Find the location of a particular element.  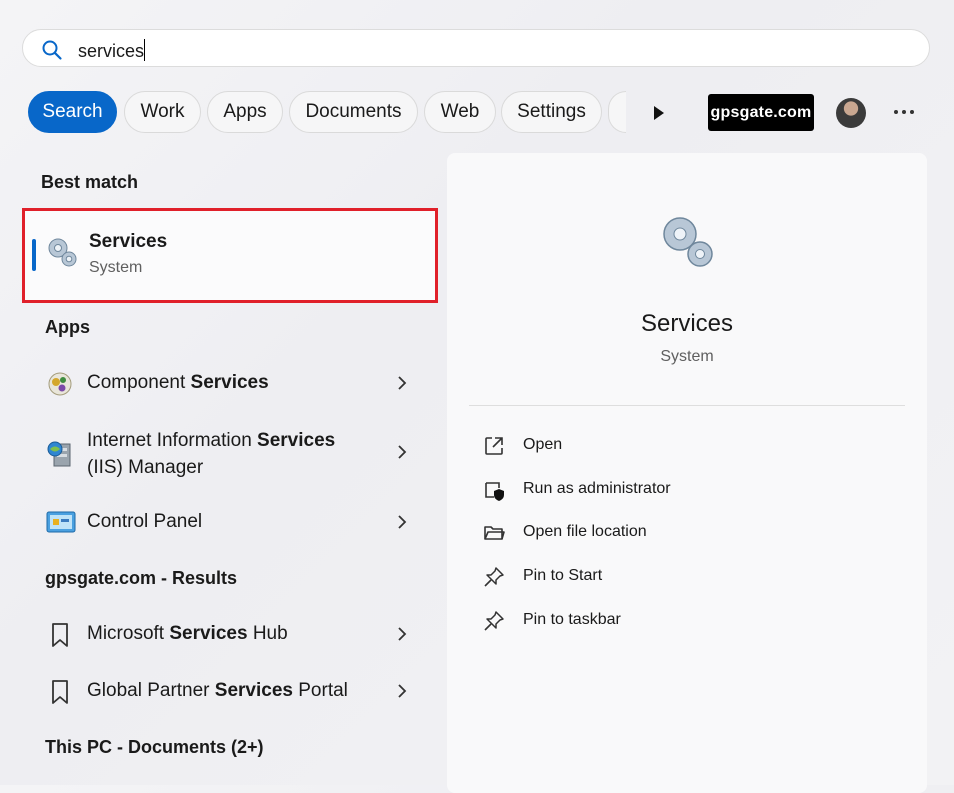

filter-documents: Documents is located at coordinates (353, 112).